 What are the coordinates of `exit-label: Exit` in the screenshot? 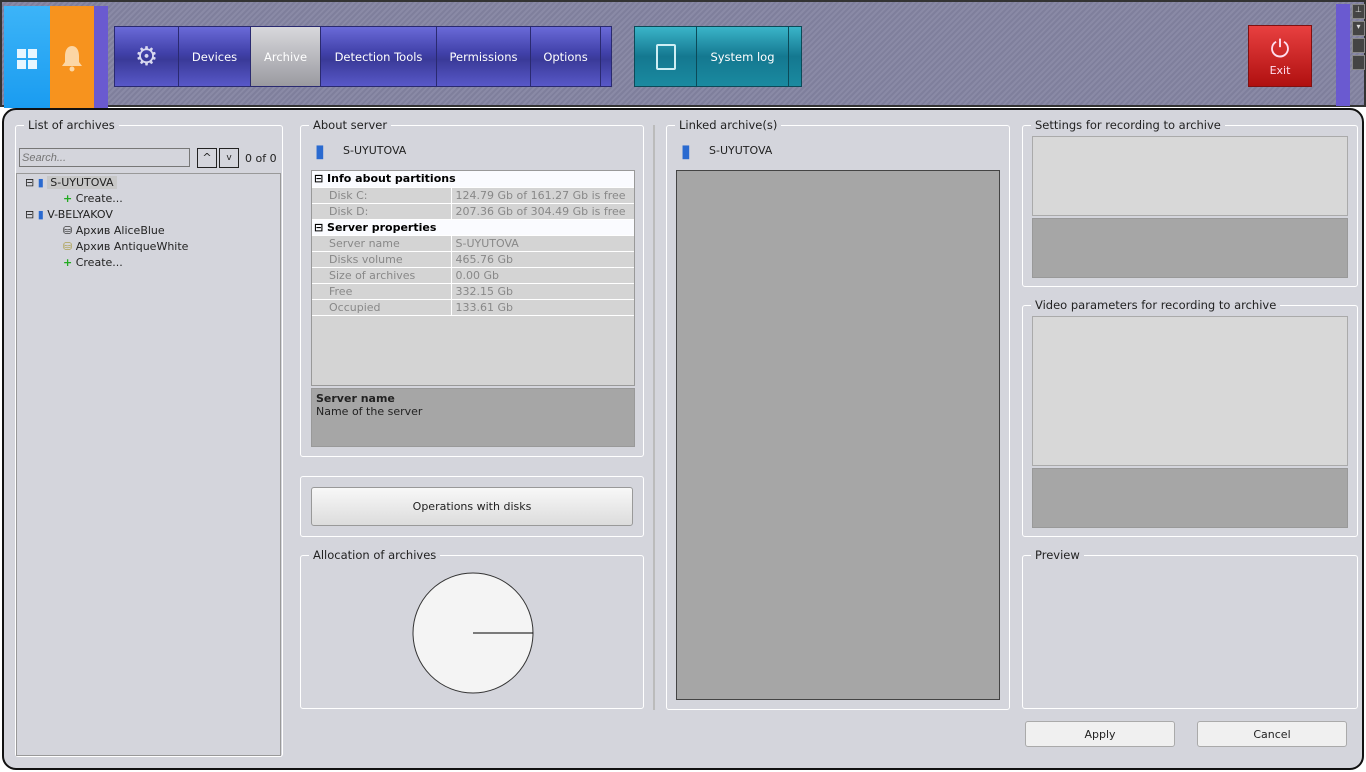 It's located at (1280, 70).